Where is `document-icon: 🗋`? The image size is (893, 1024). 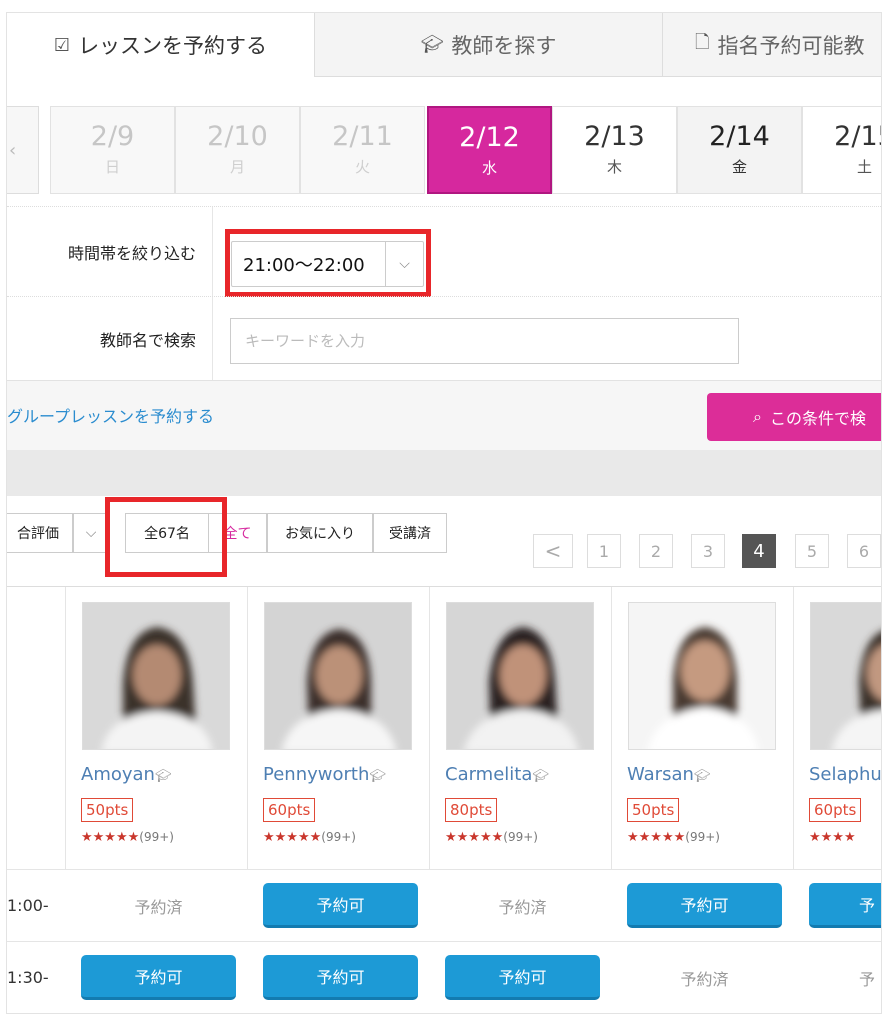
document-icon: 🗋 is located at coordinates (702, 42).